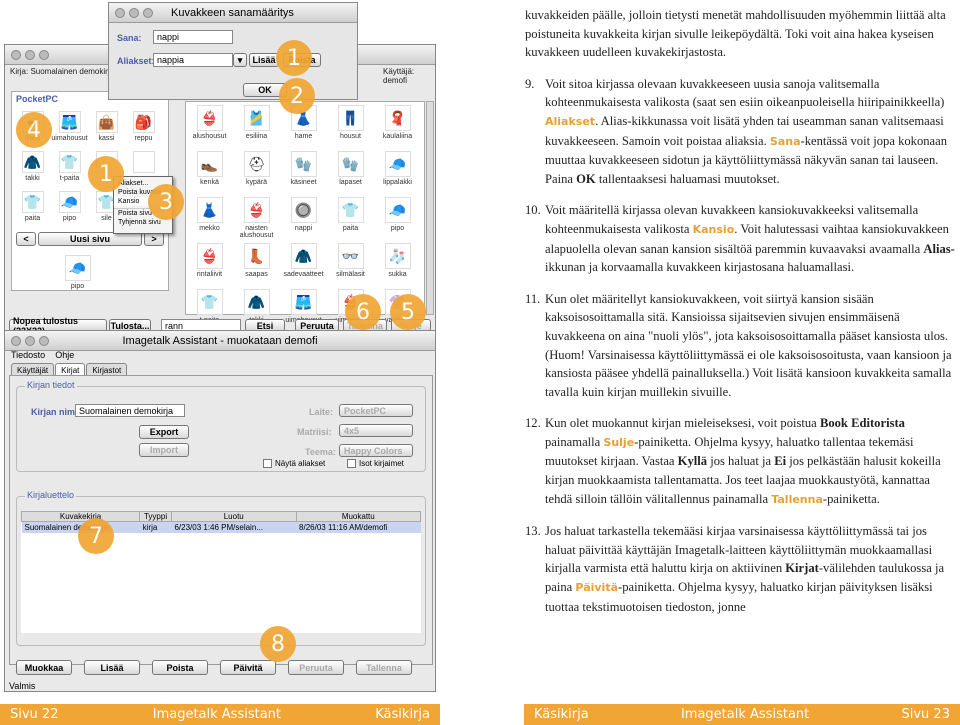  I want to click on clothing-icon: 👗, so click(209, 210).